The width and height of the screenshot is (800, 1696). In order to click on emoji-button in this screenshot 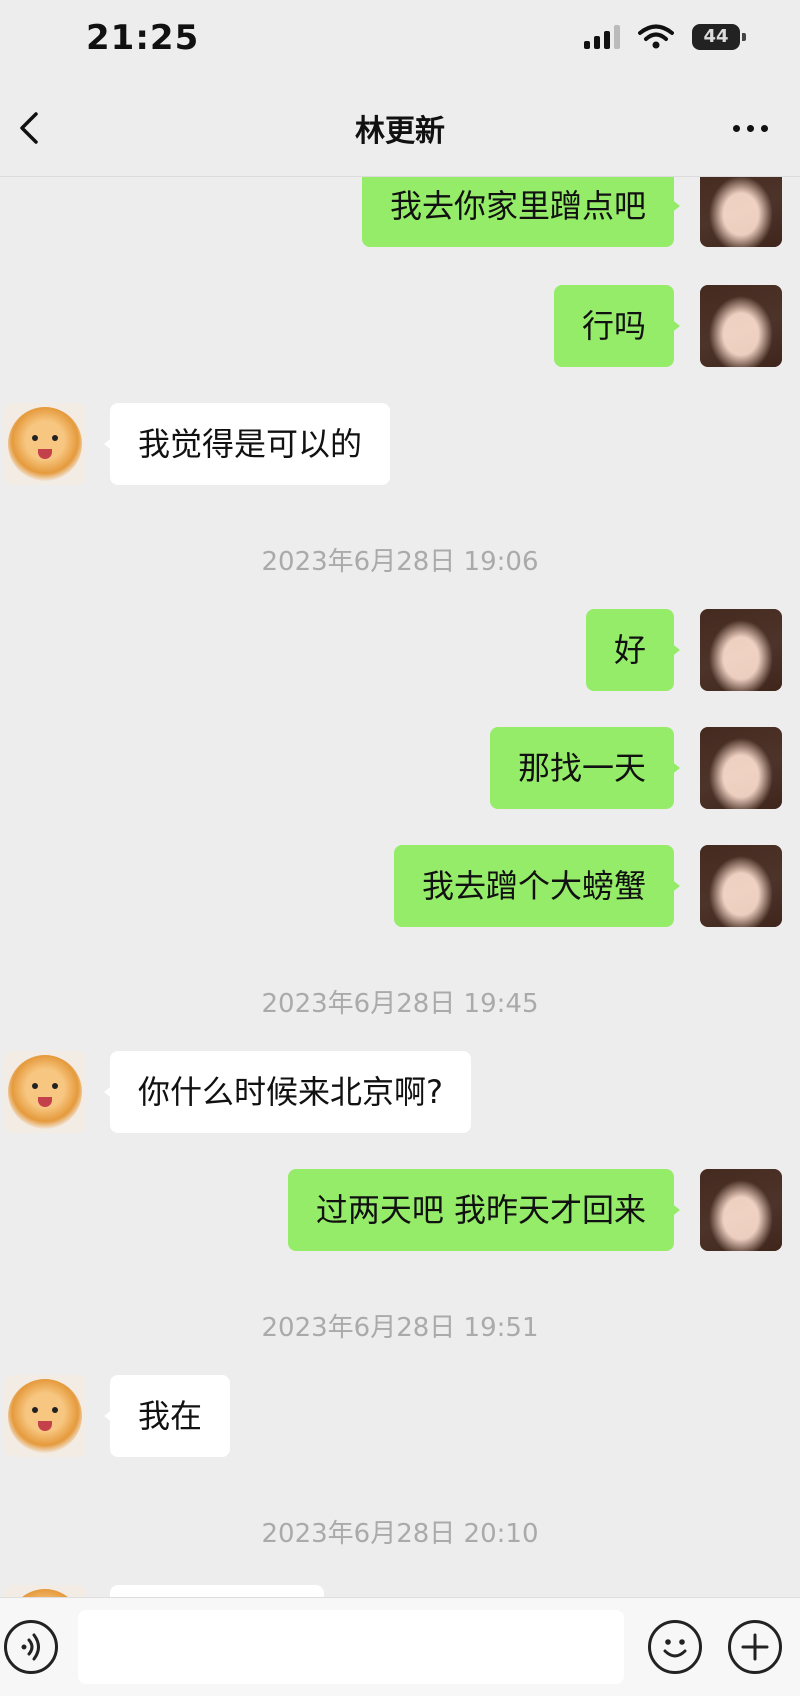, I will do `click(675, 1647)`.